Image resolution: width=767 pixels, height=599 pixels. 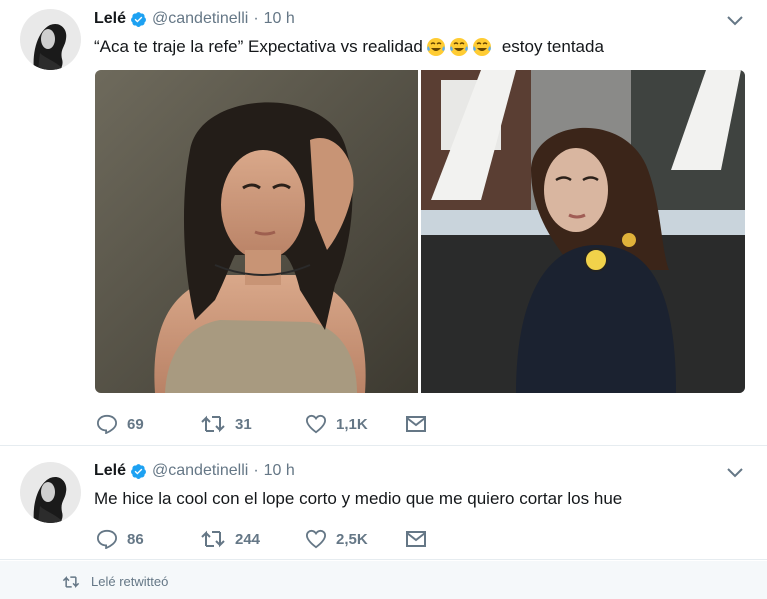 What do you see at coordinates (552, 46) in the screenshot?
I see `tweet-text-suffix: estoy tentada` at bounding box center [552, 46].